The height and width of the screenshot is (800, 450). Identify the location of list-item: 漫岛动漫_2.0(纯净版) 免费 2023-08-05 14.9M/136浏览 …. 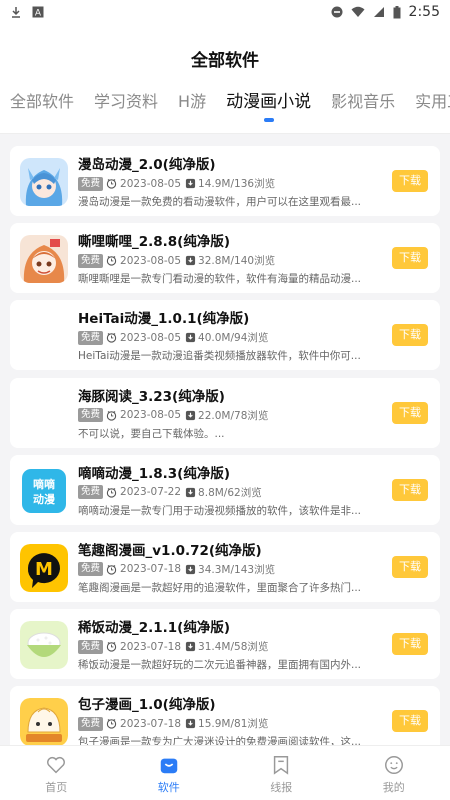
(225, 181).